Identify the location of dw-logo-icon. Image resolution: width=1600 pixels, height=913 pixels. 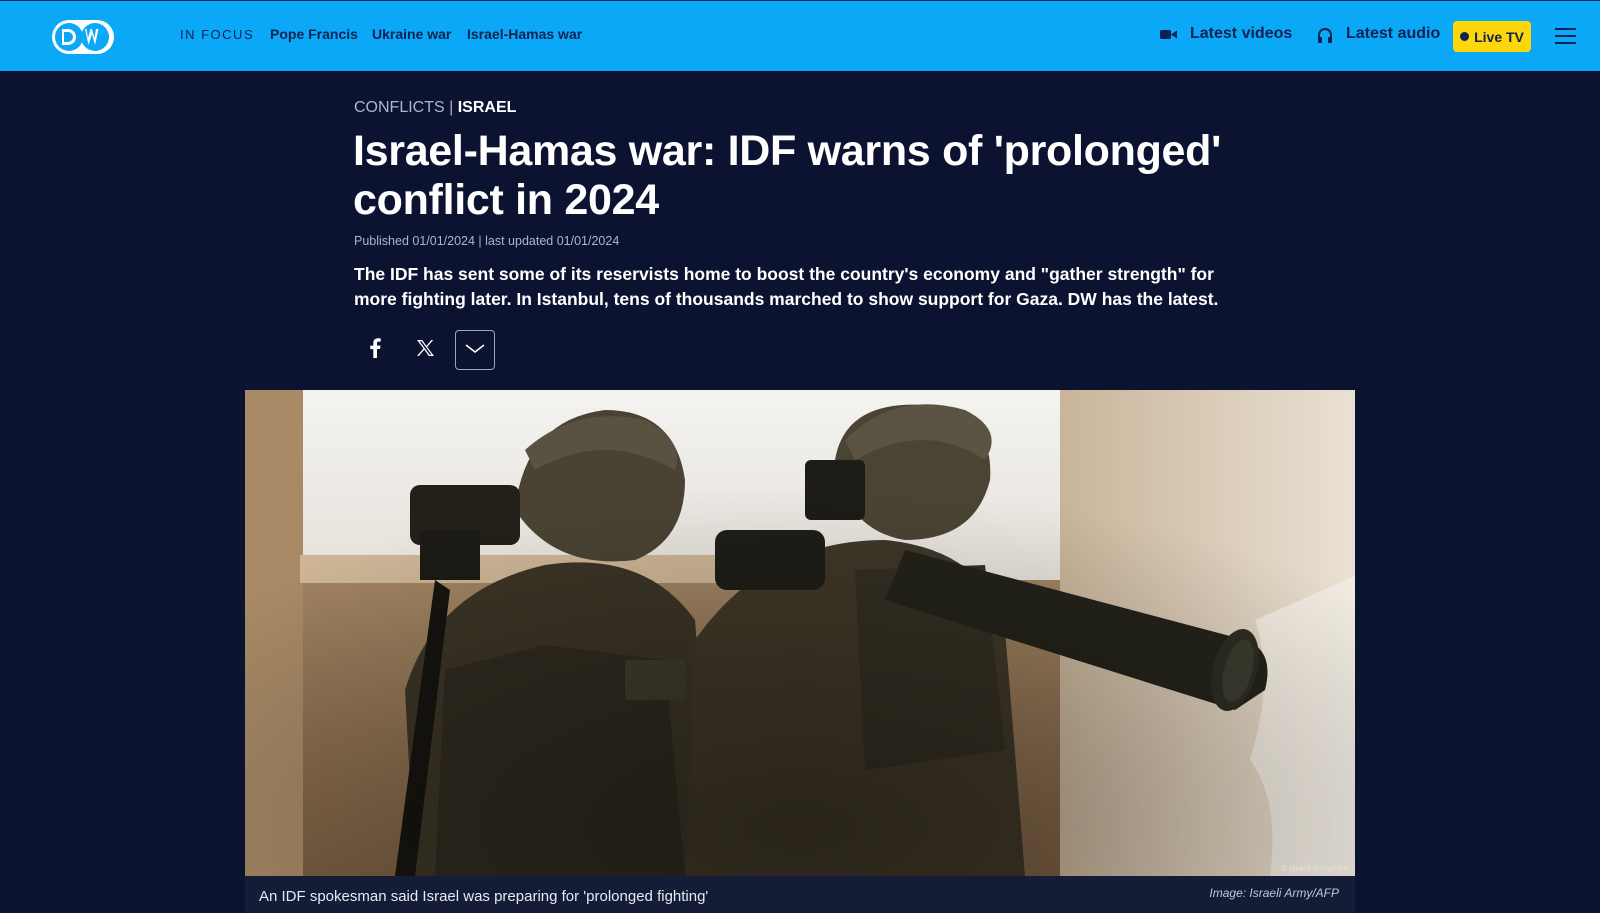
(83, 37).